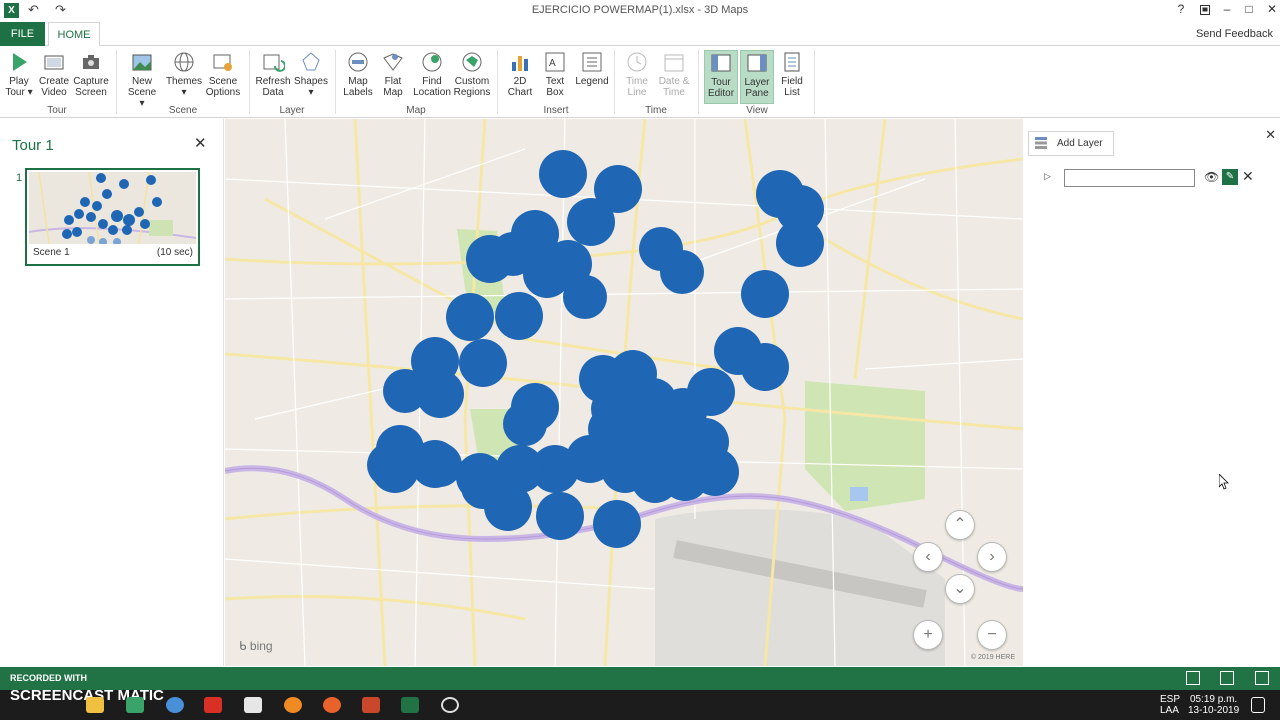 Image resolution: width=1280 pixels, height=720 pixels. Describe the element at coordinates (792, 92) in the screenshot. I see `label: List` at that location.